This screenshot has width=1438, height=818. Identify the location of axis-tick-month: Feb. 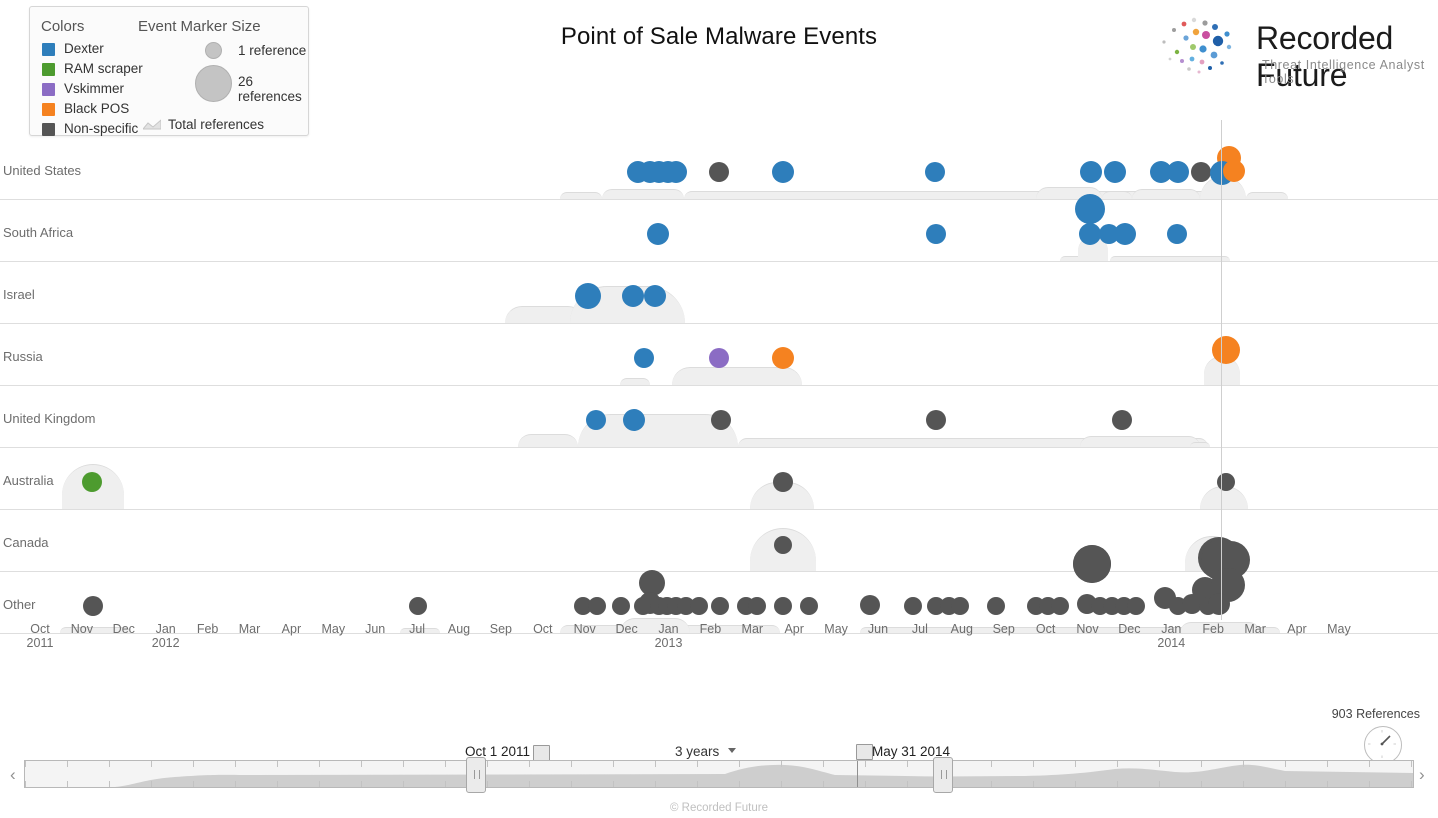
(1213, 629).